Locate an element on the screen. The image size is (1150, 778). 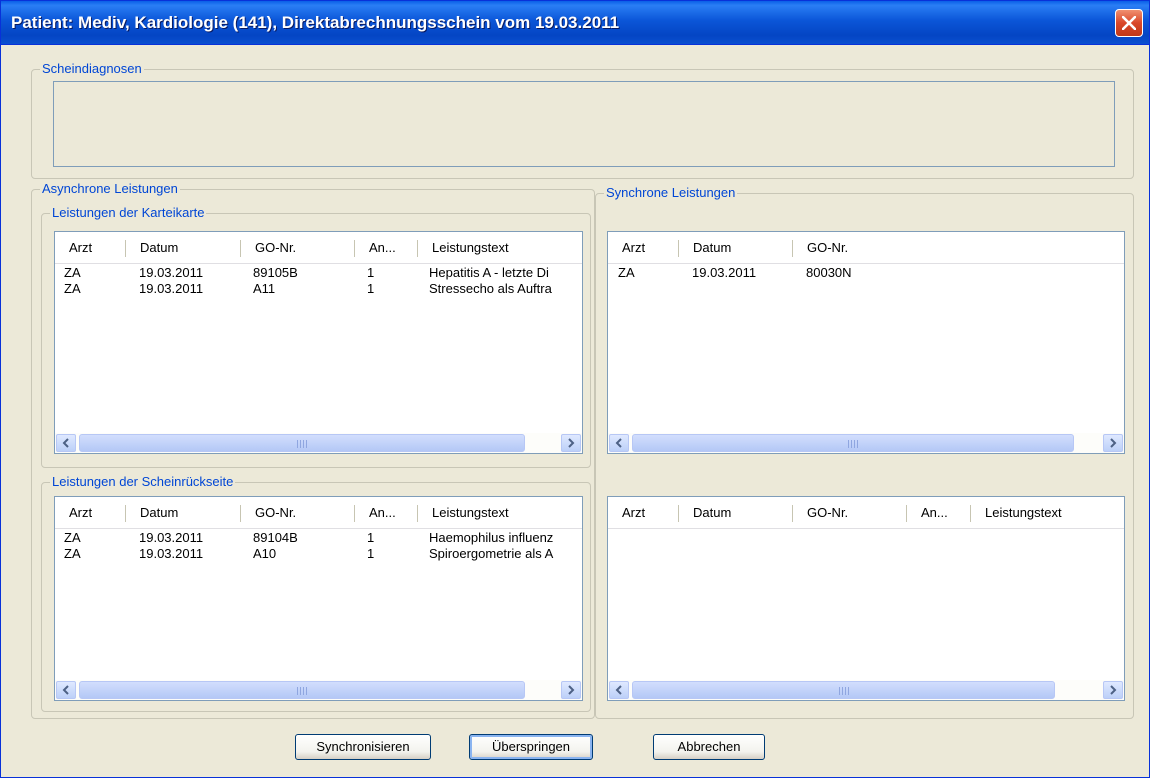
close-button is located at coordinates (1129, 23).